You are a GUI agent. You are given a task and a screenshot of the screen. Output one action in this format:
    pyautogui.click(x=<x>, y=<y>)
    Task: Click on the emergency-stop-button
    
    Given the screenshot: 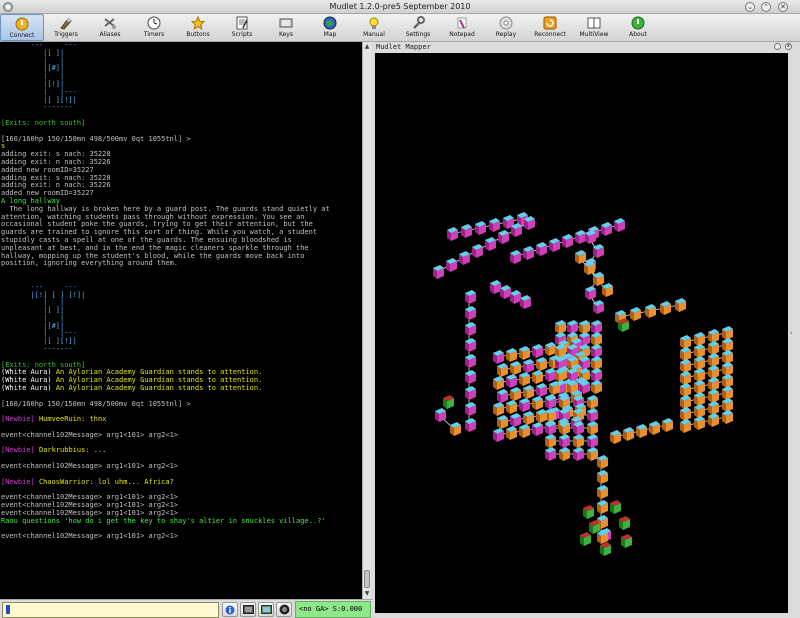 What is the action you would take?
    pyautogui.click(x=284, y=609)
    